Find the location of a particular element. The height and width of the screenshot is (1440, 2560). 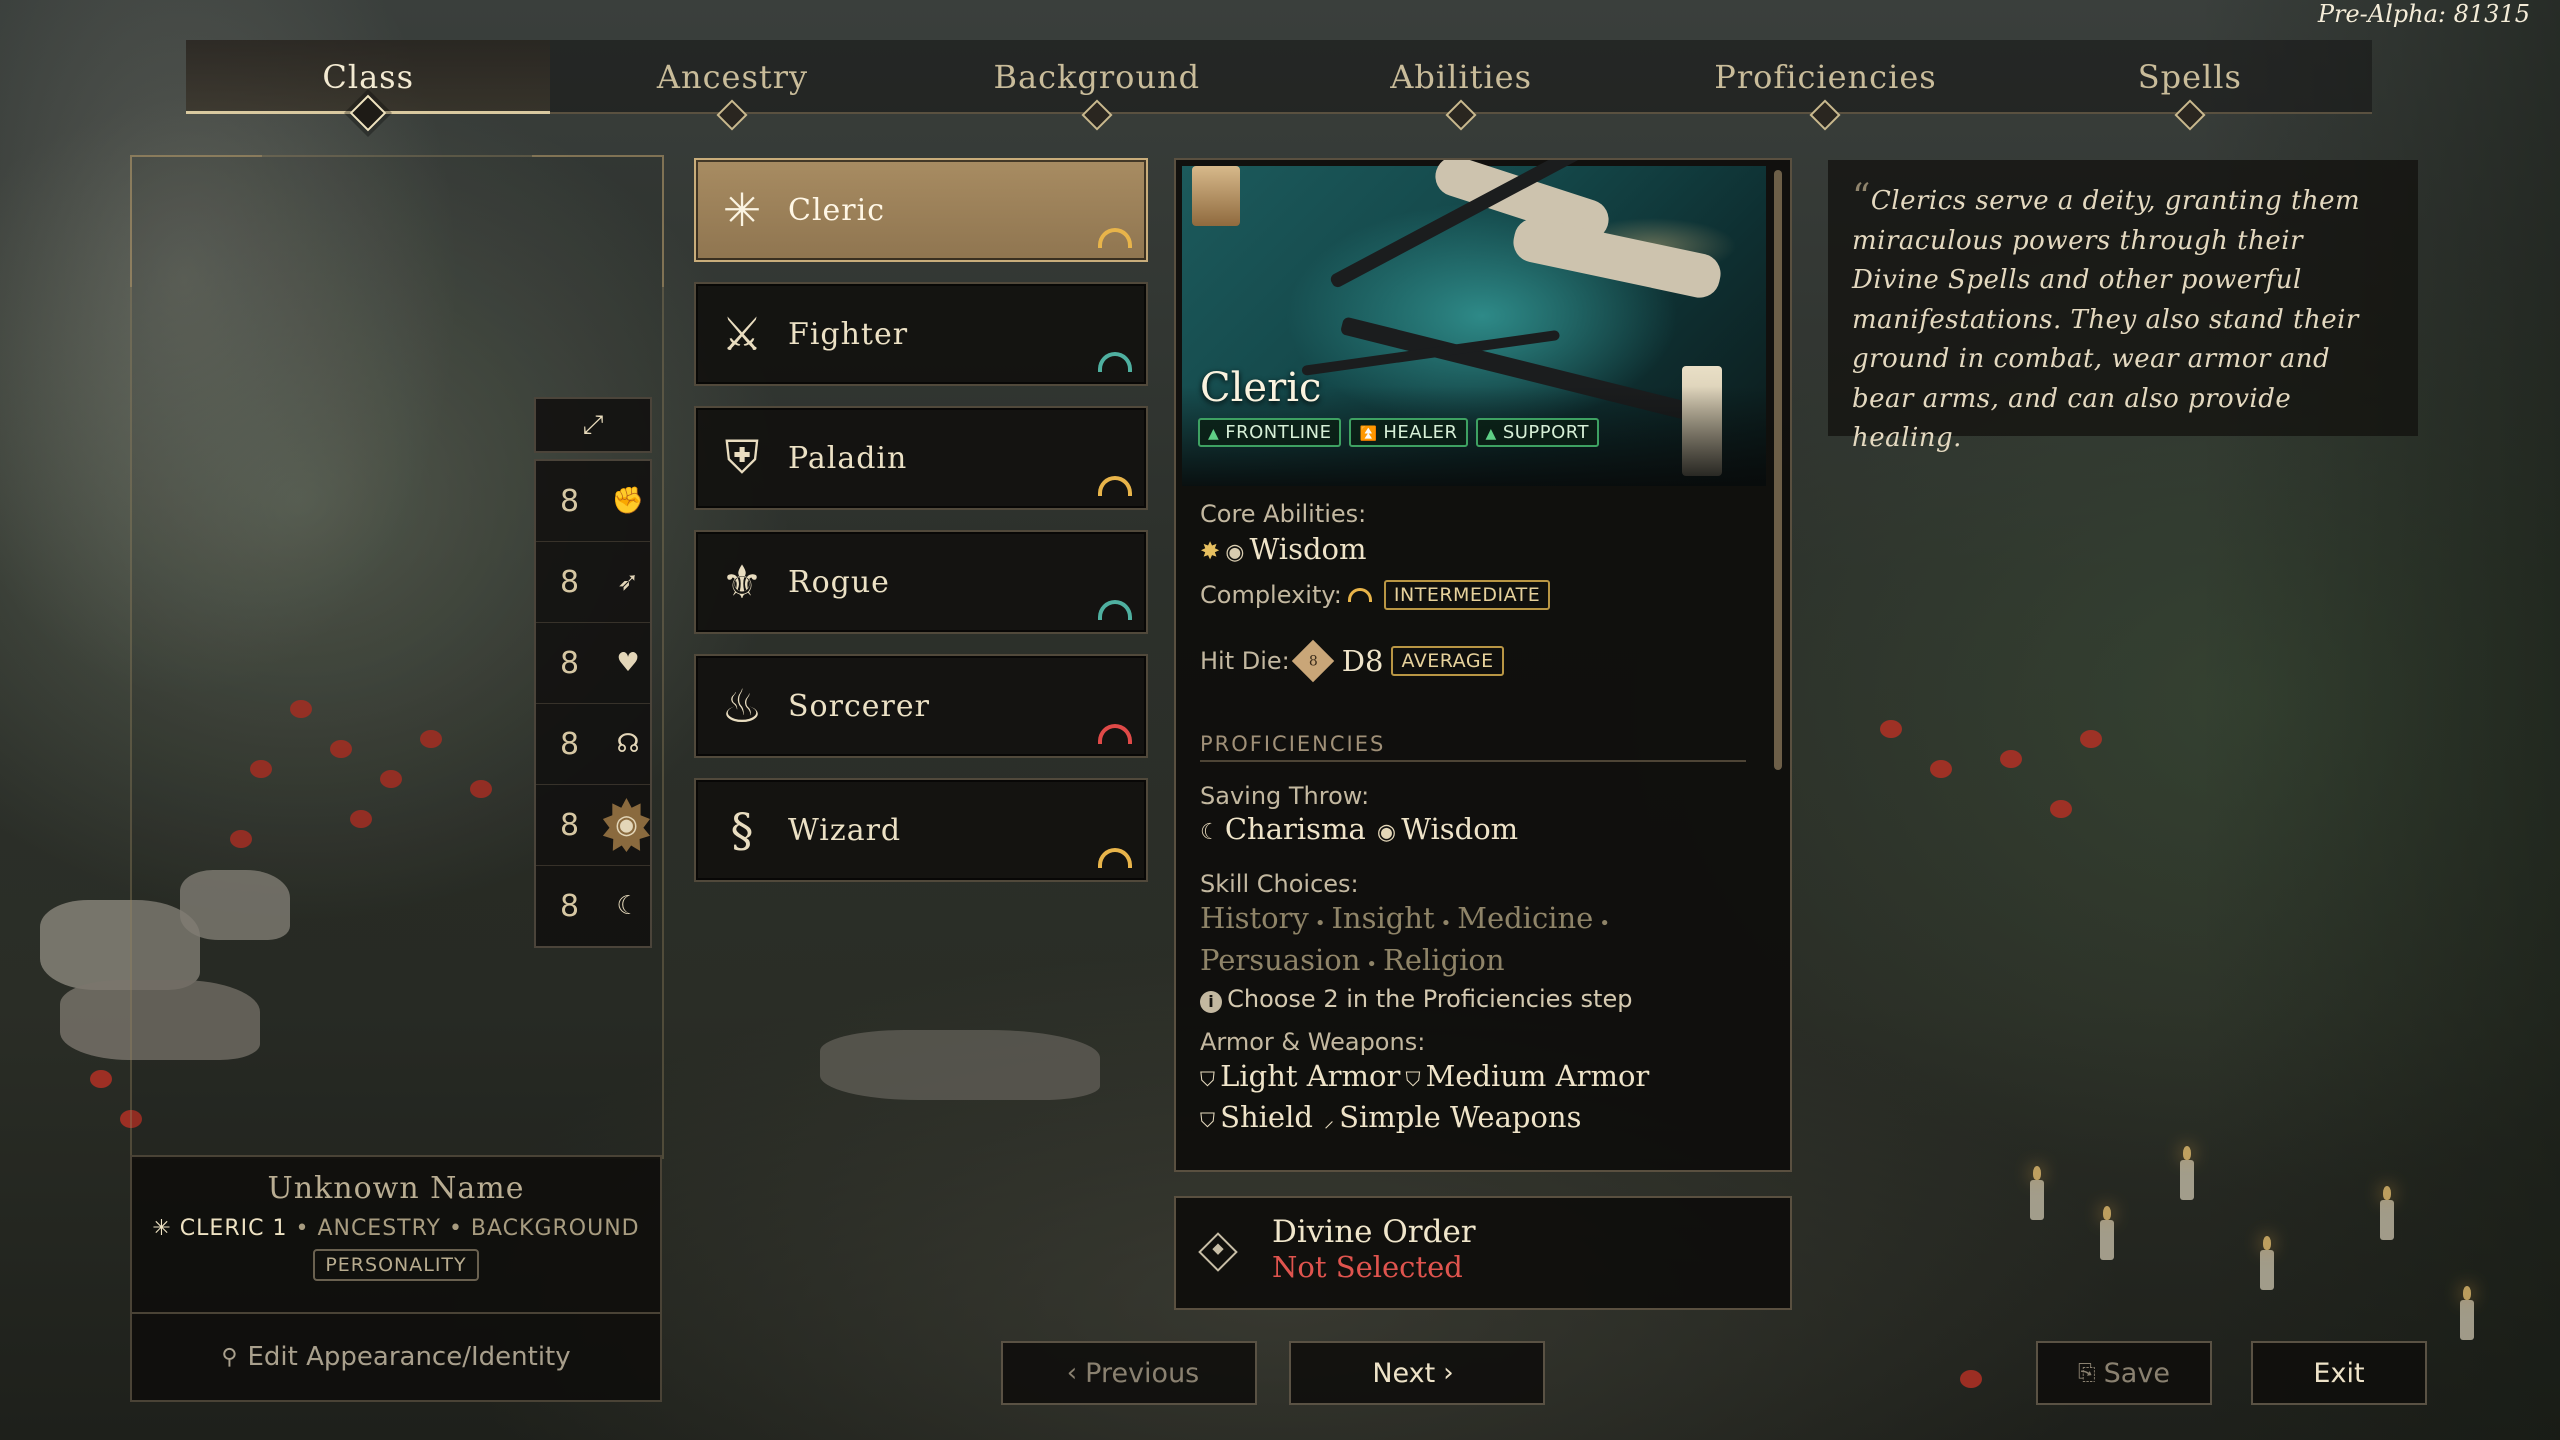

class-label: Wizard is located at coordinates (845, 830).